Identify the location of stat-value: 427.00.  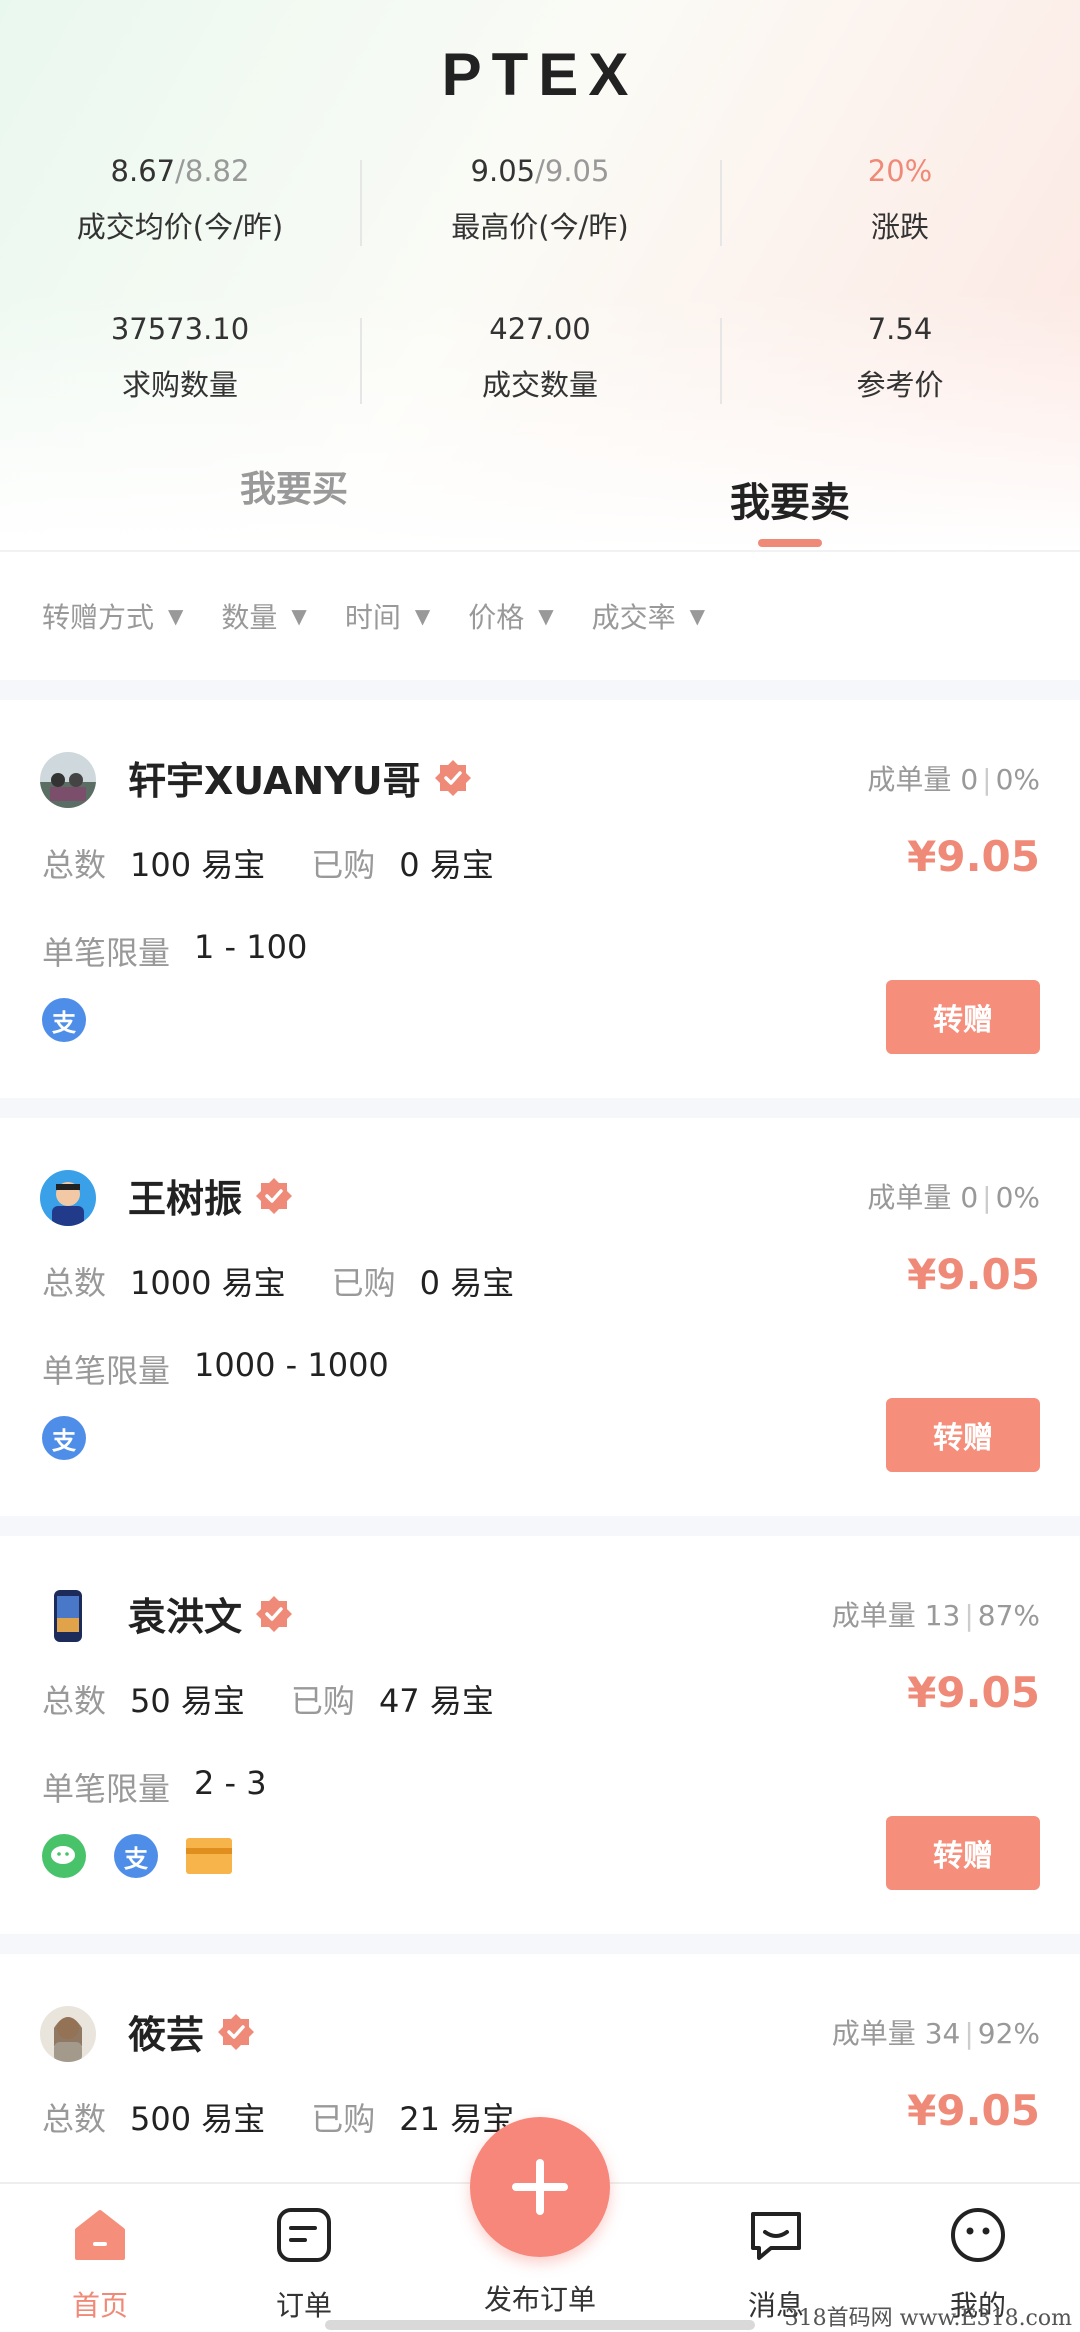
(540, 329).